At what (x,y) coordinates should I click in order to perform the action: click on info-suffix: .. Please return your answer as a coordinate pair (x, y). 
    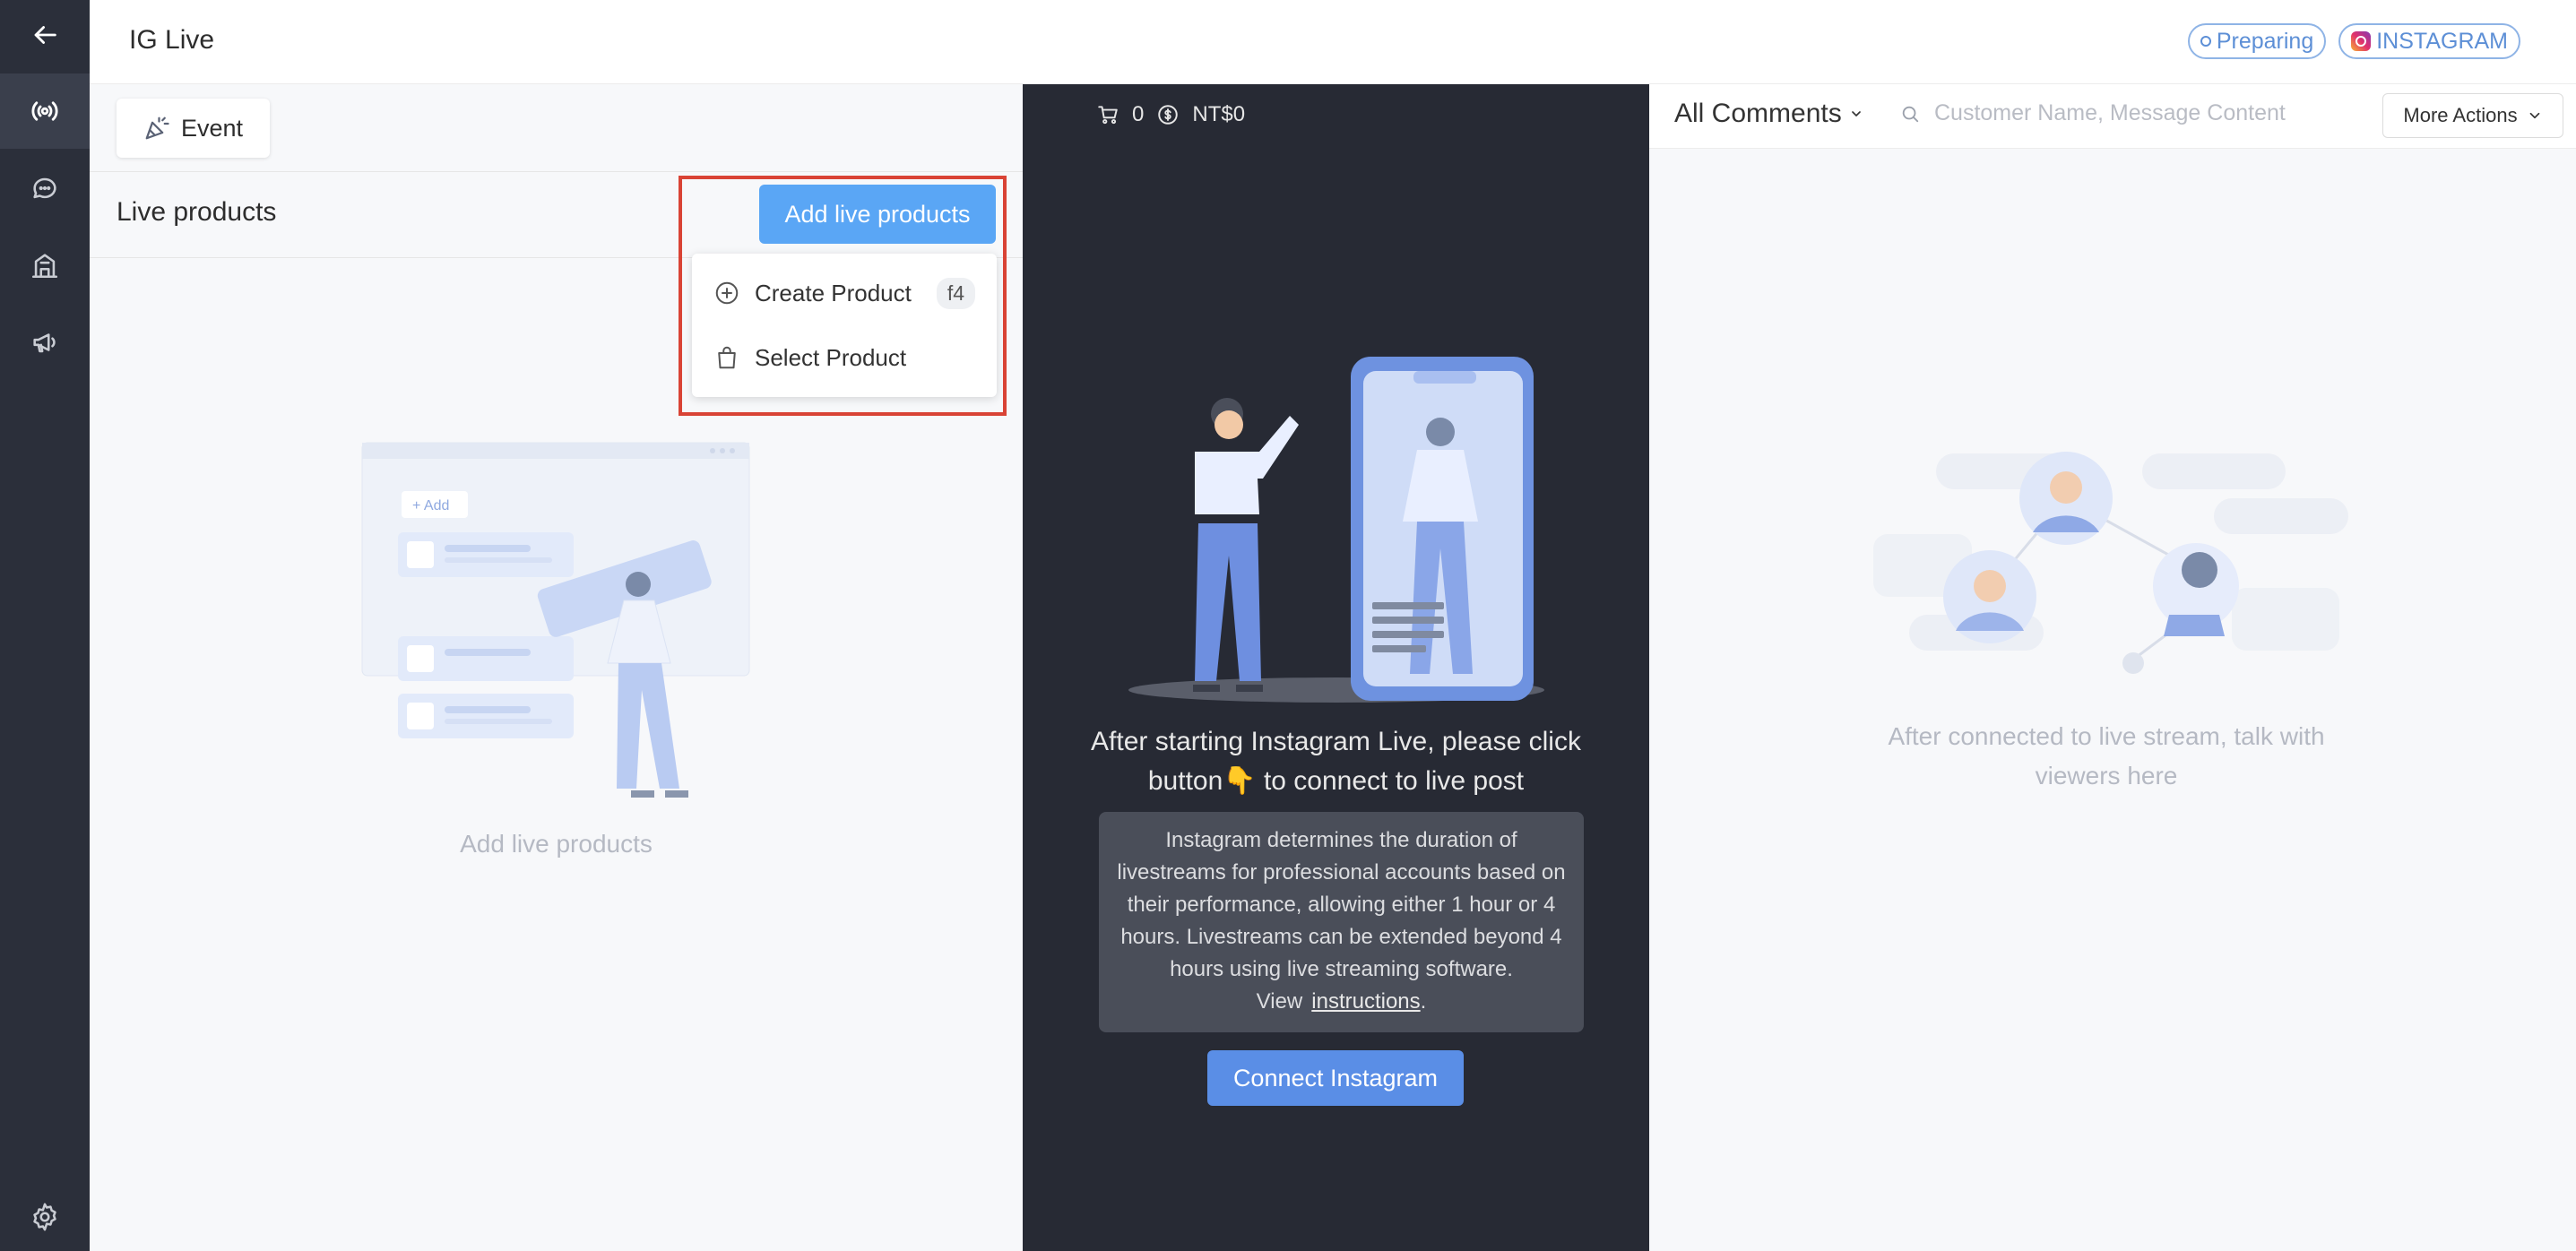
    Looking at the image, I should click on (1423, 1001).